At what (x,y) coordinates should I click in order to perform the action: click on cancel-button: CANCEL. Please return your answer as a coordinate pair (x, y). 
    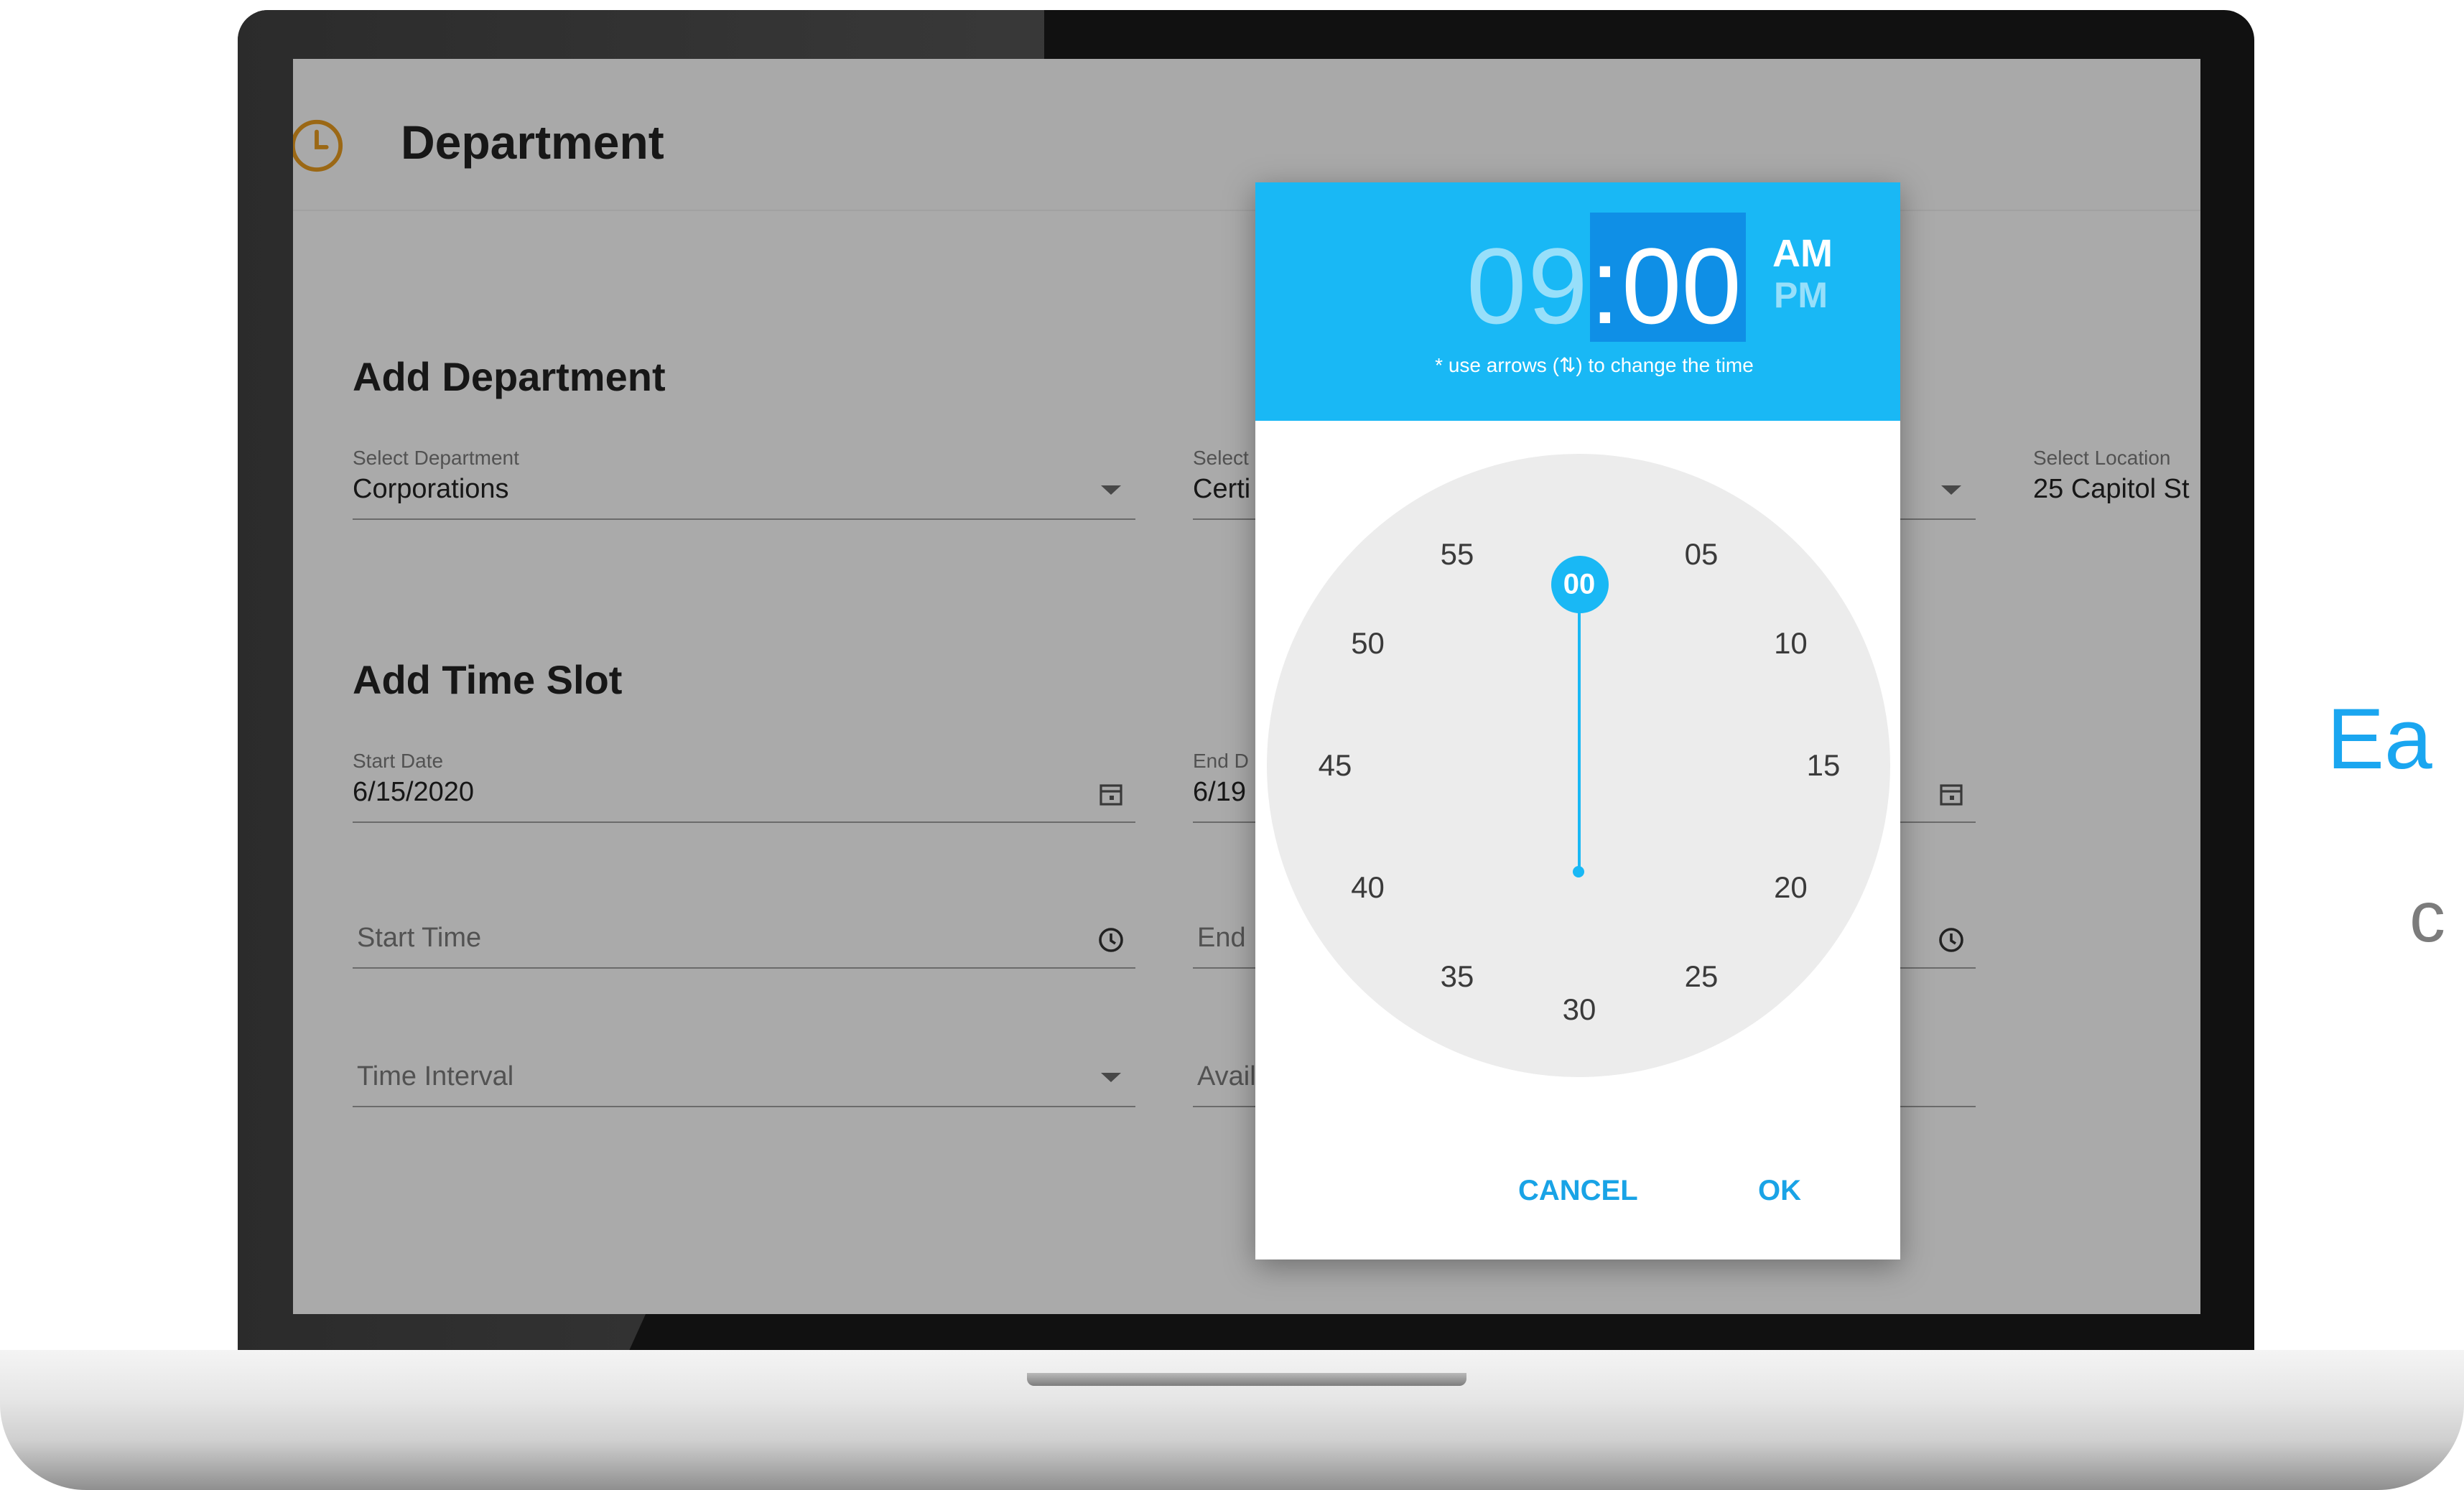
    Looking at the image, I should click on (1578, 1191).